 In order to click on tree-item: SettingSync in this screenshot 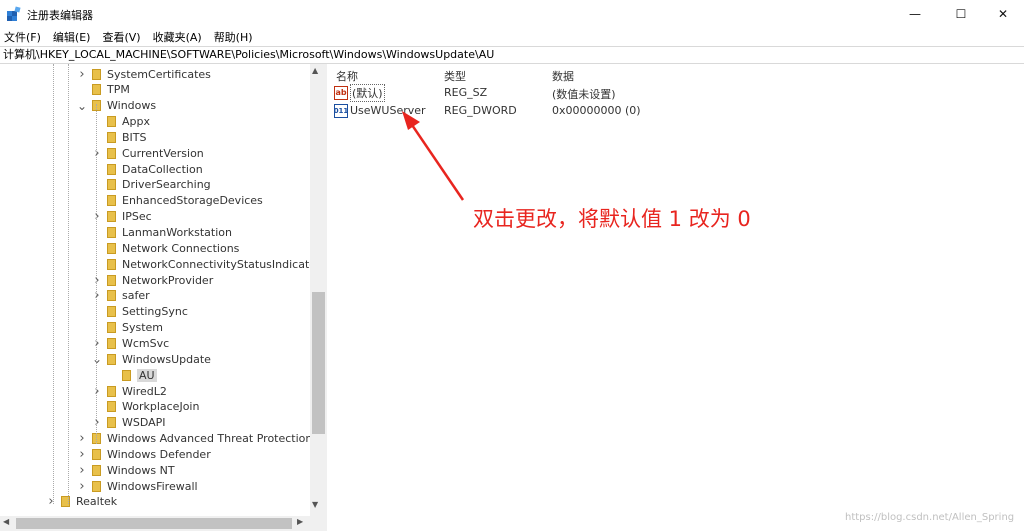, I will do `click(139, 312)`.